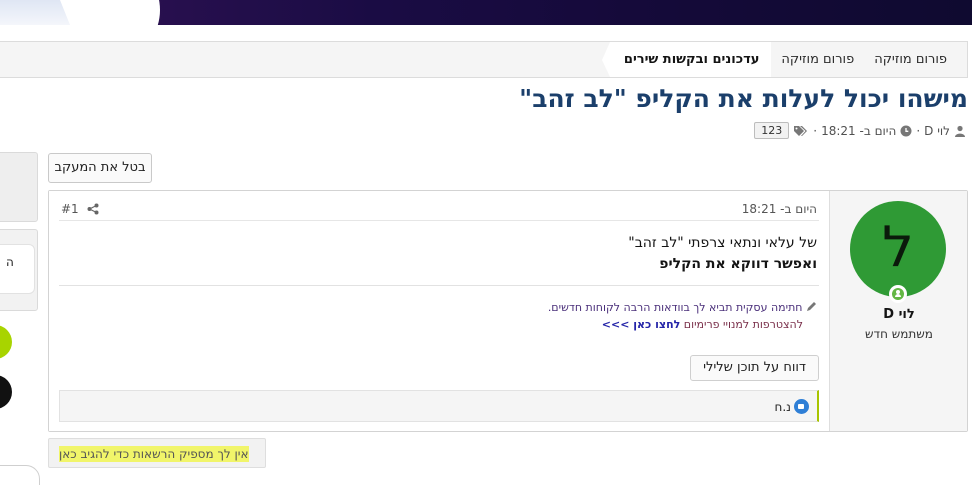  What do you see at coordinates (35, 12) in the screenshot?
I see `banner-left-fade` at bounding box center [35, 12].